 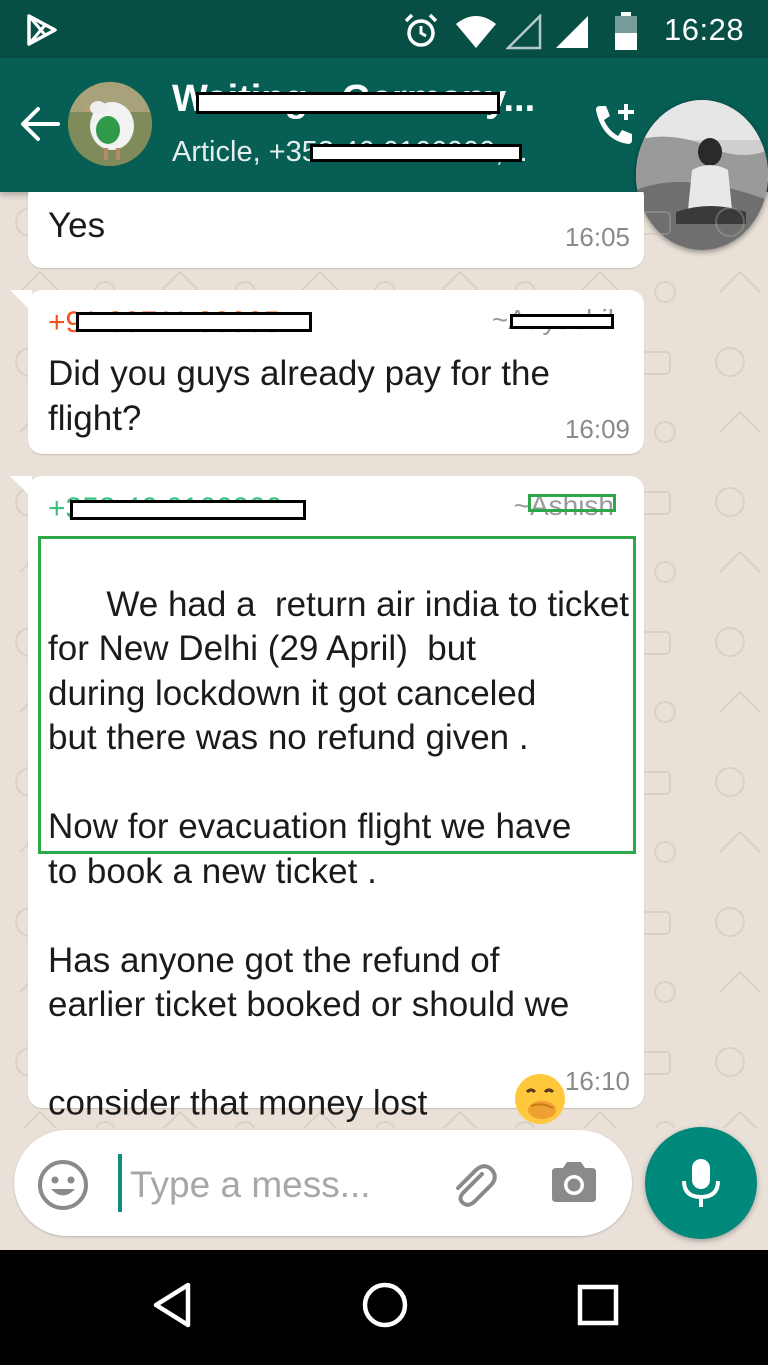 I want to click on nav-recents-icon, so click(x=598, y=1305).